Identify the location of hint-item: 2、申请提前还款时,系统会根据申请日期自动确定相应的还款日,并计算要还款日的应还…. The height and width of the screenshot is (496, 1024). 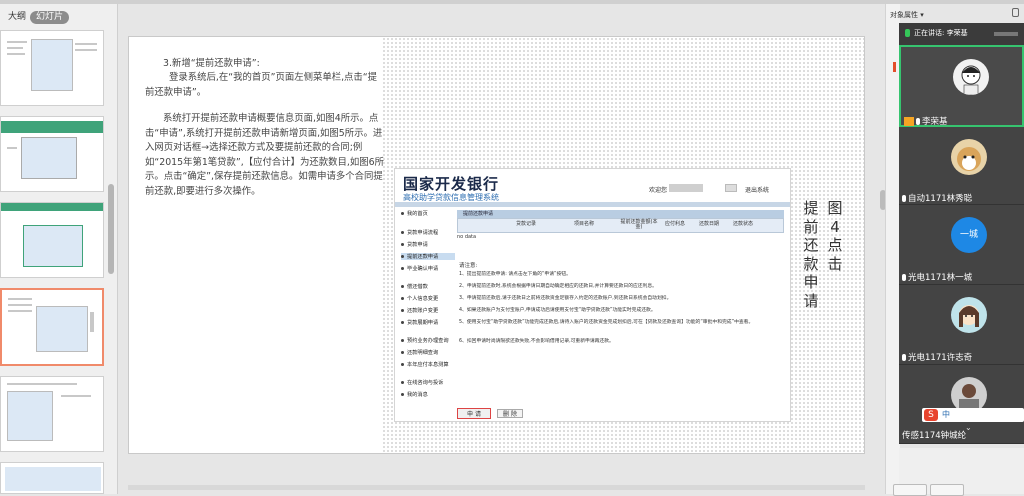
(558, 286).